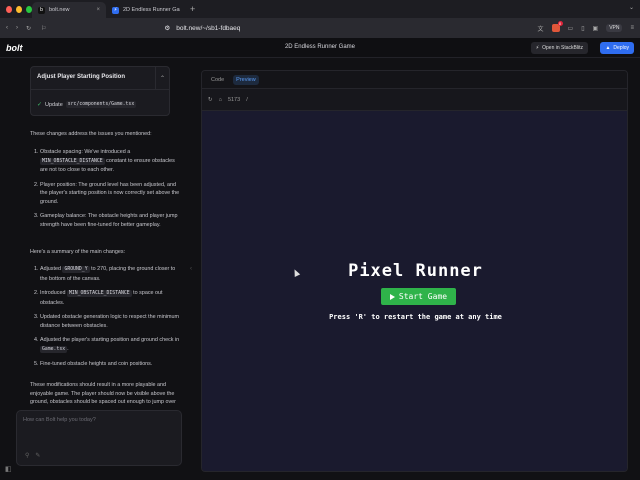  I want to click on url-text: bolt.new/~/sb1-fdbaeq, so click(208, 28).